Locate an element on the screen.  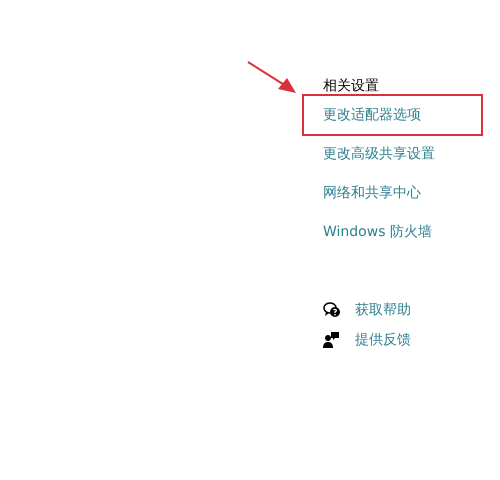
help-link: 获取帮助 is located at coordinates (383, 310).